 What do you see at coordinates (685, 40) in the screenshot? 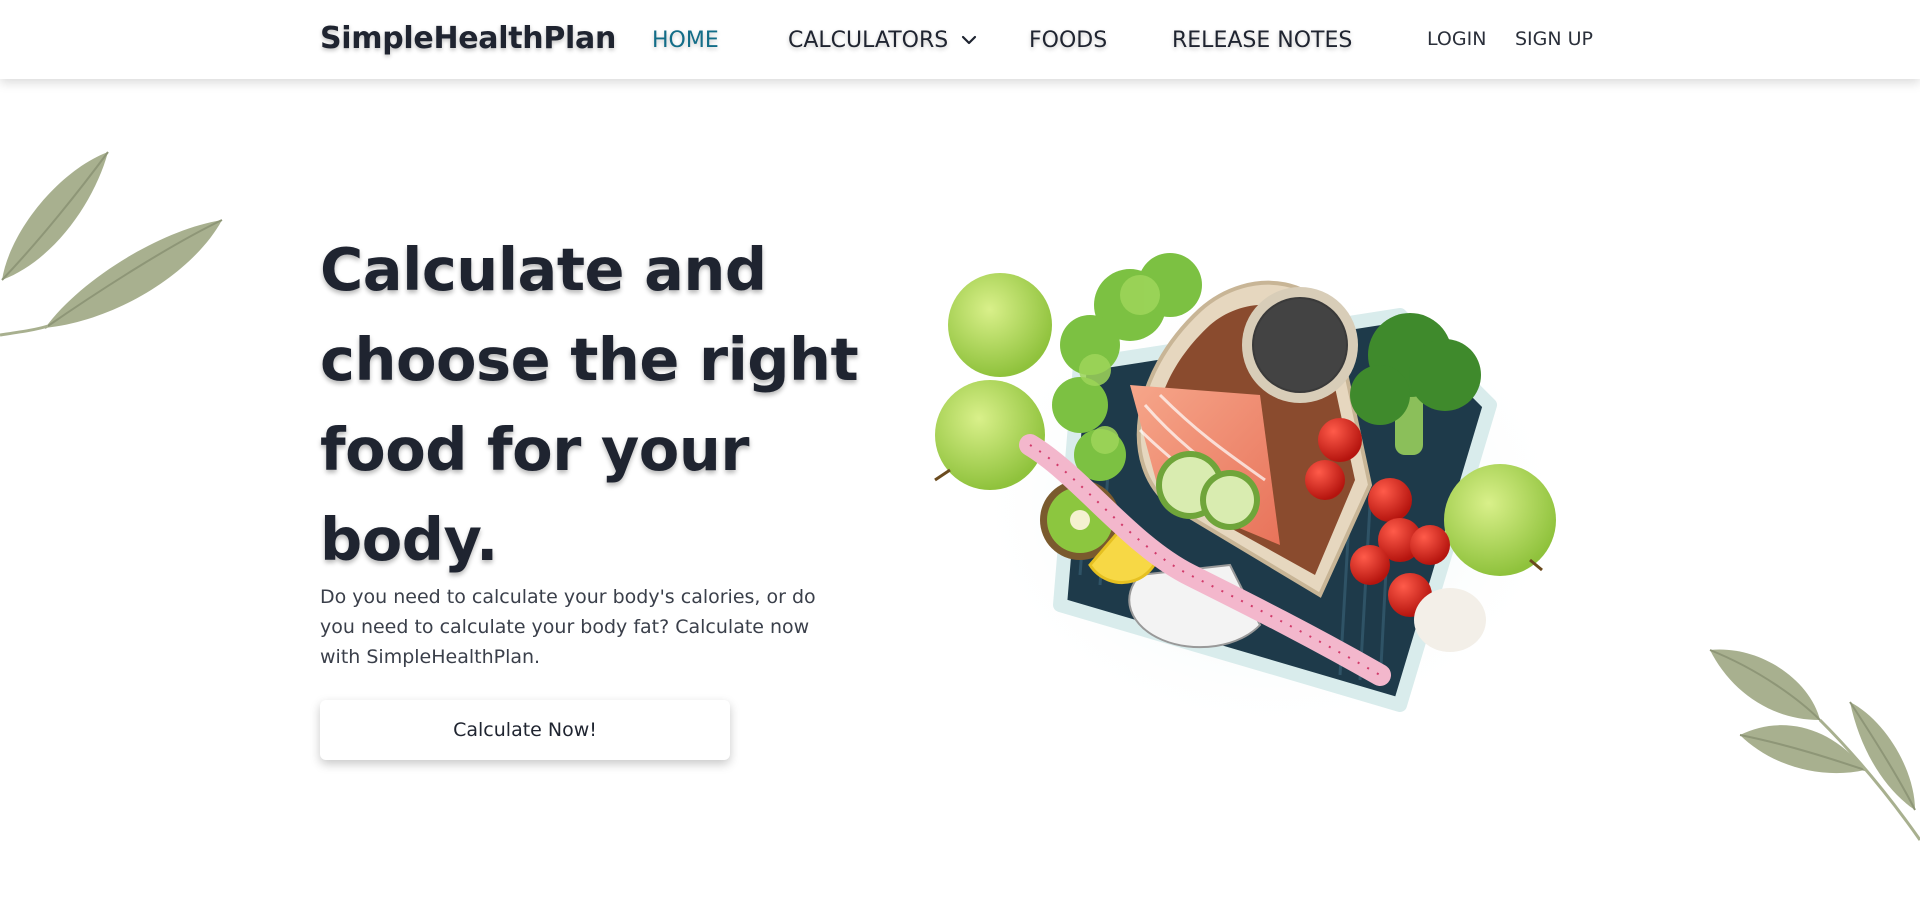
I see `nav-home: HOME` at bounding box center [685, 40].